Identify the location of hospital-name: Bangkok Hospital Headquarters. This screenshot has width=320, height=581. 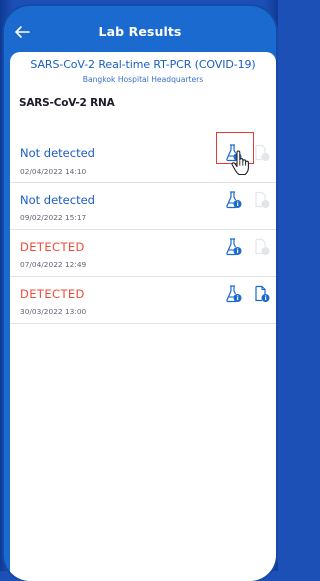
(143, 79).